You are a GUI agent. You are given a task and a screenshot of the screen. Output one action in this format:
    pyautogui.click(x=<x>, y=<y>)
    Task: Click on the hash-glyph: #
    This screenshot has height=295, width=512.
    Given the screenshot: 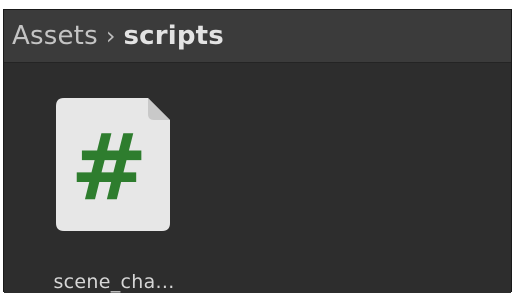 What is the action you would take?
    pyautogui.click(x=108, y=167)
    